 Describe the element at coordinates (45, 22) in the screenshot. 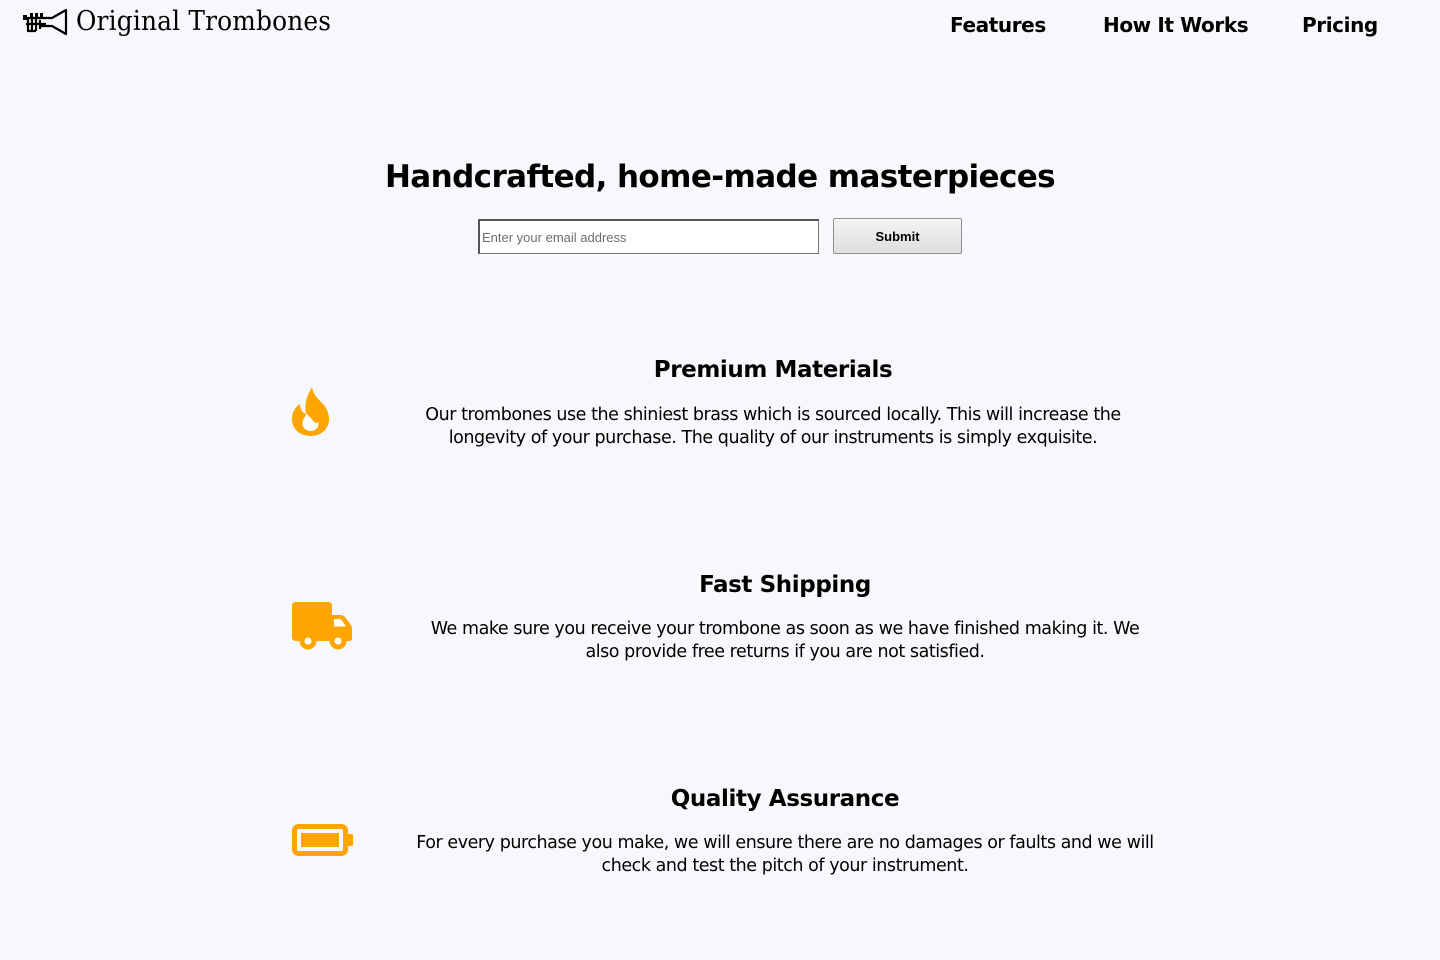

I see `trombone-icon` at that location.